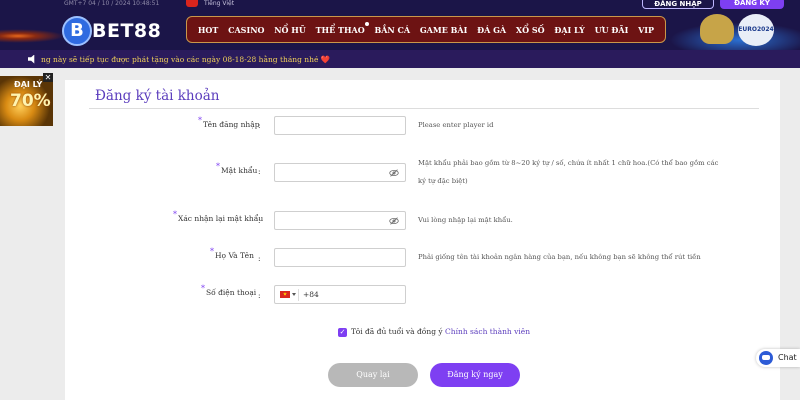 The height and width of the screenshot is (400, 800). I want to click on nav-item-no-hu: NỔ HŨ, so click(290, 30).